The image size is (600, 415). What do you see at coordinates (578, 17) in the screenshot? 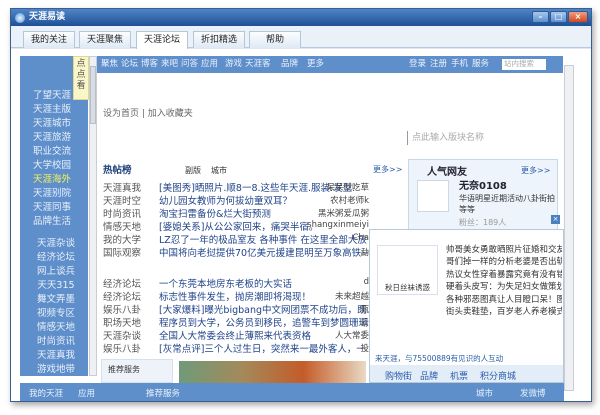
I see `close-button: ×` at bounding box center [578, 17].